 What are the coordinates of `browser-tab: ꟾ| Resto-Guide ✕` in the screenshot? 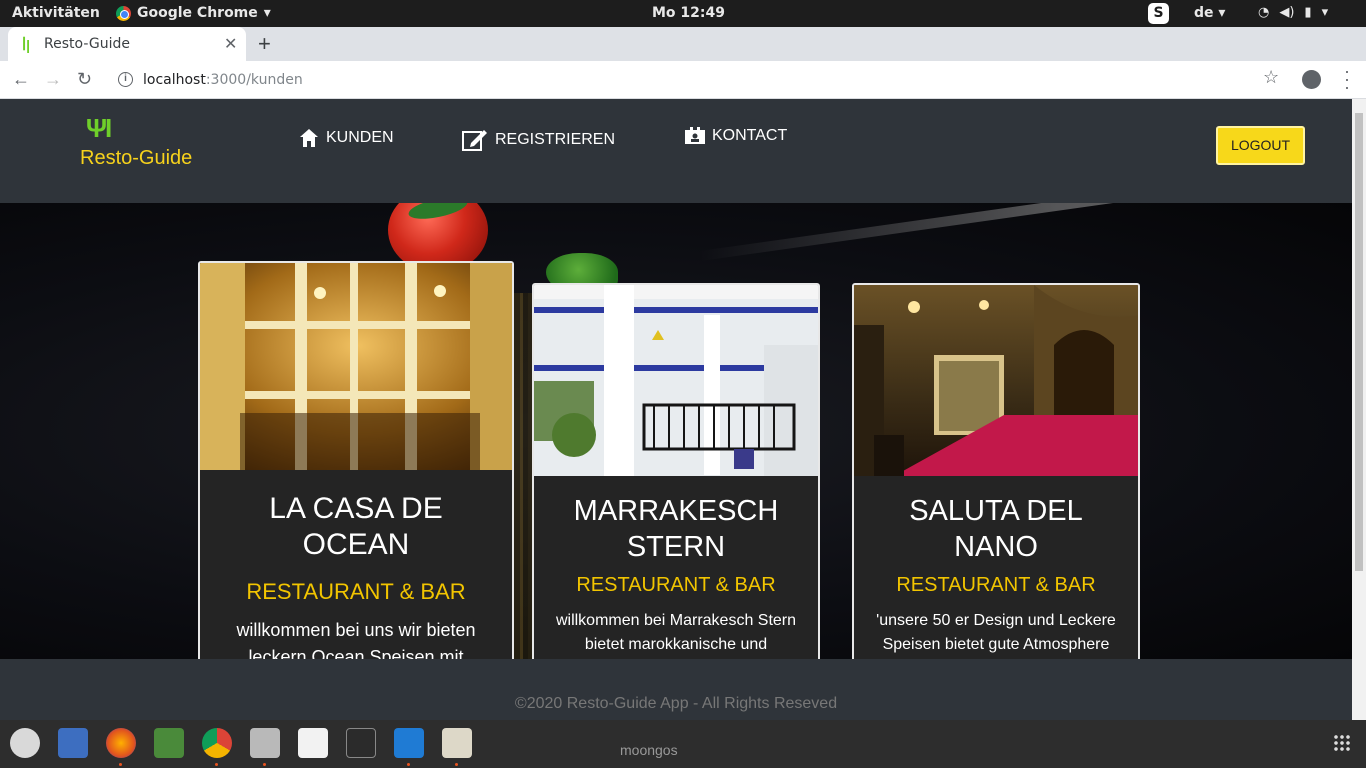 It's located at (127, 44).